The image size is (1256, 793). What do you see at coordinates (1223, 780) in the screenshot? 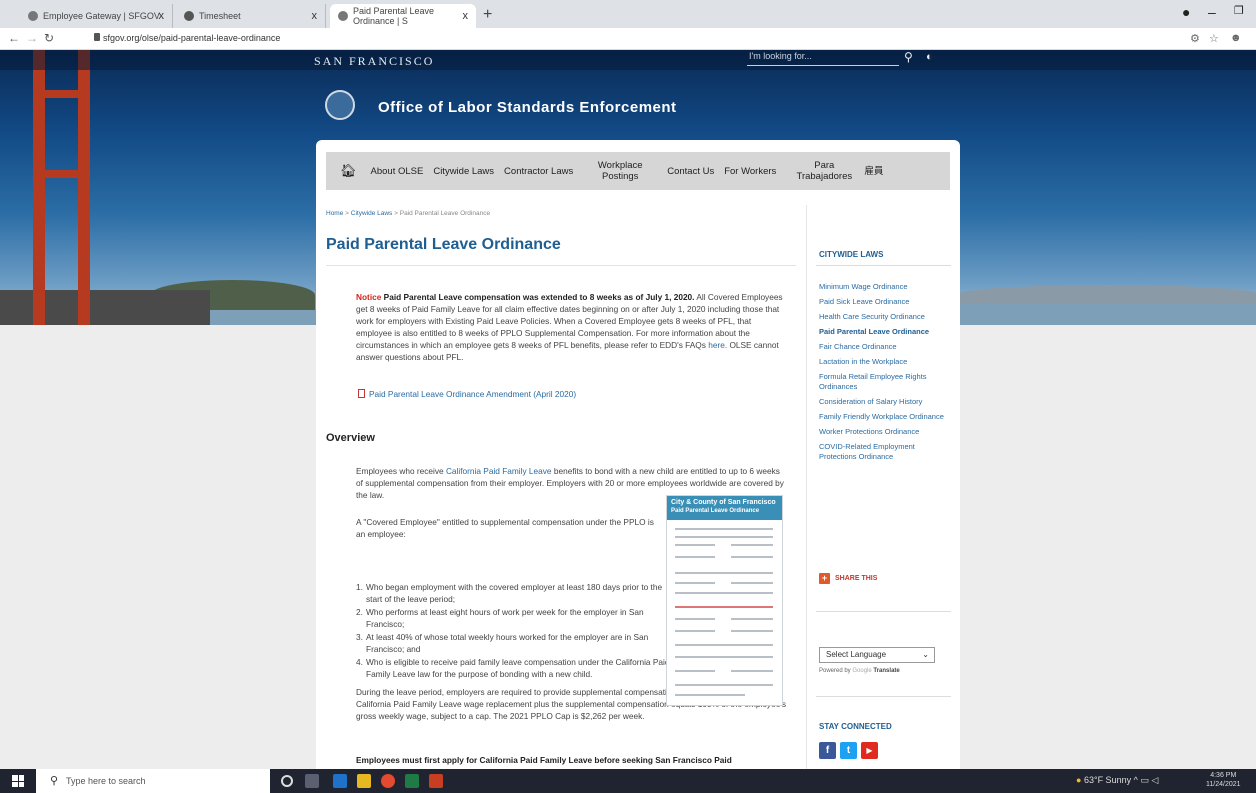
I see `taskbar-clock: 4:36 PM 11/24/2021` at bounding box center [1223, 780].